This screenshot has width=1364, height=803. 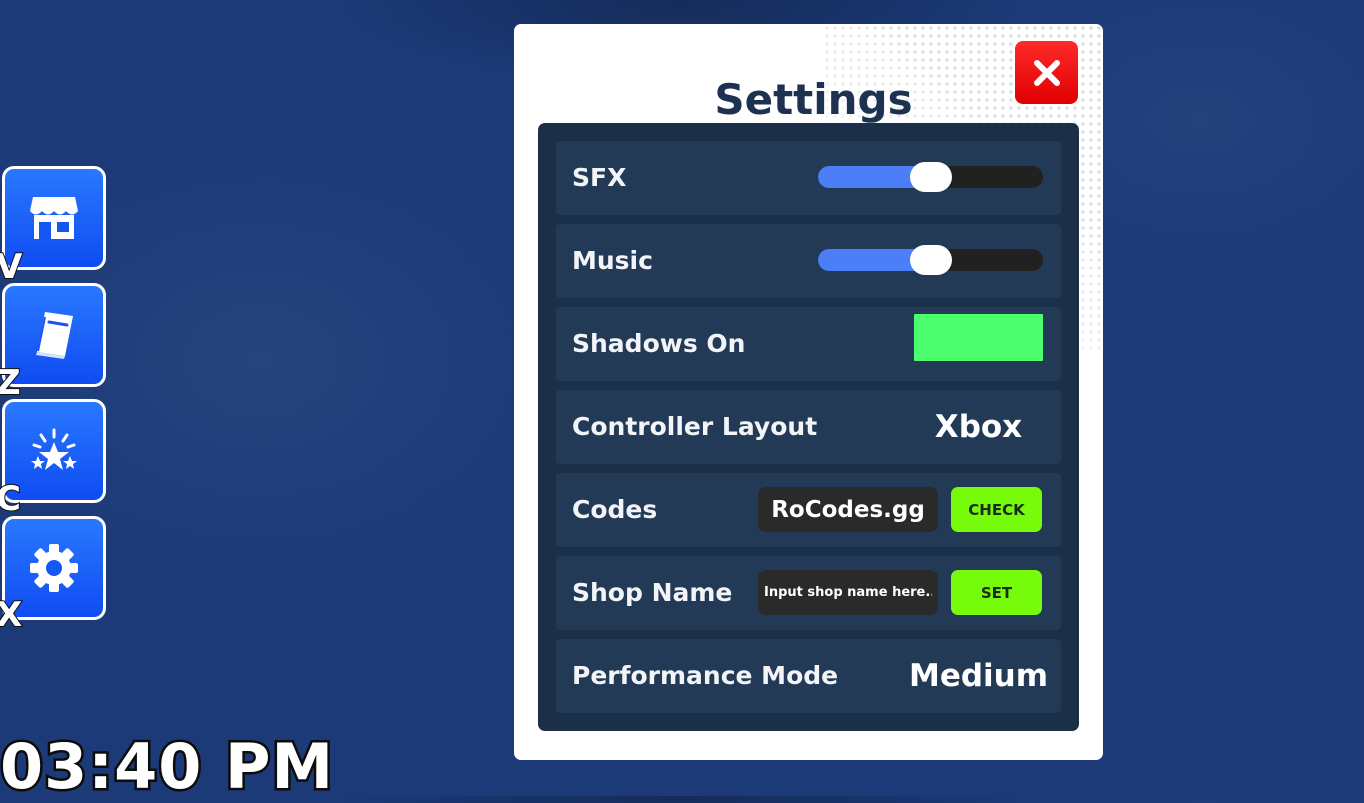 What do you see at coordinates (11, 383) in the screenshot?
I see `book-hotkey: Z` at bounding box center [11, 383].